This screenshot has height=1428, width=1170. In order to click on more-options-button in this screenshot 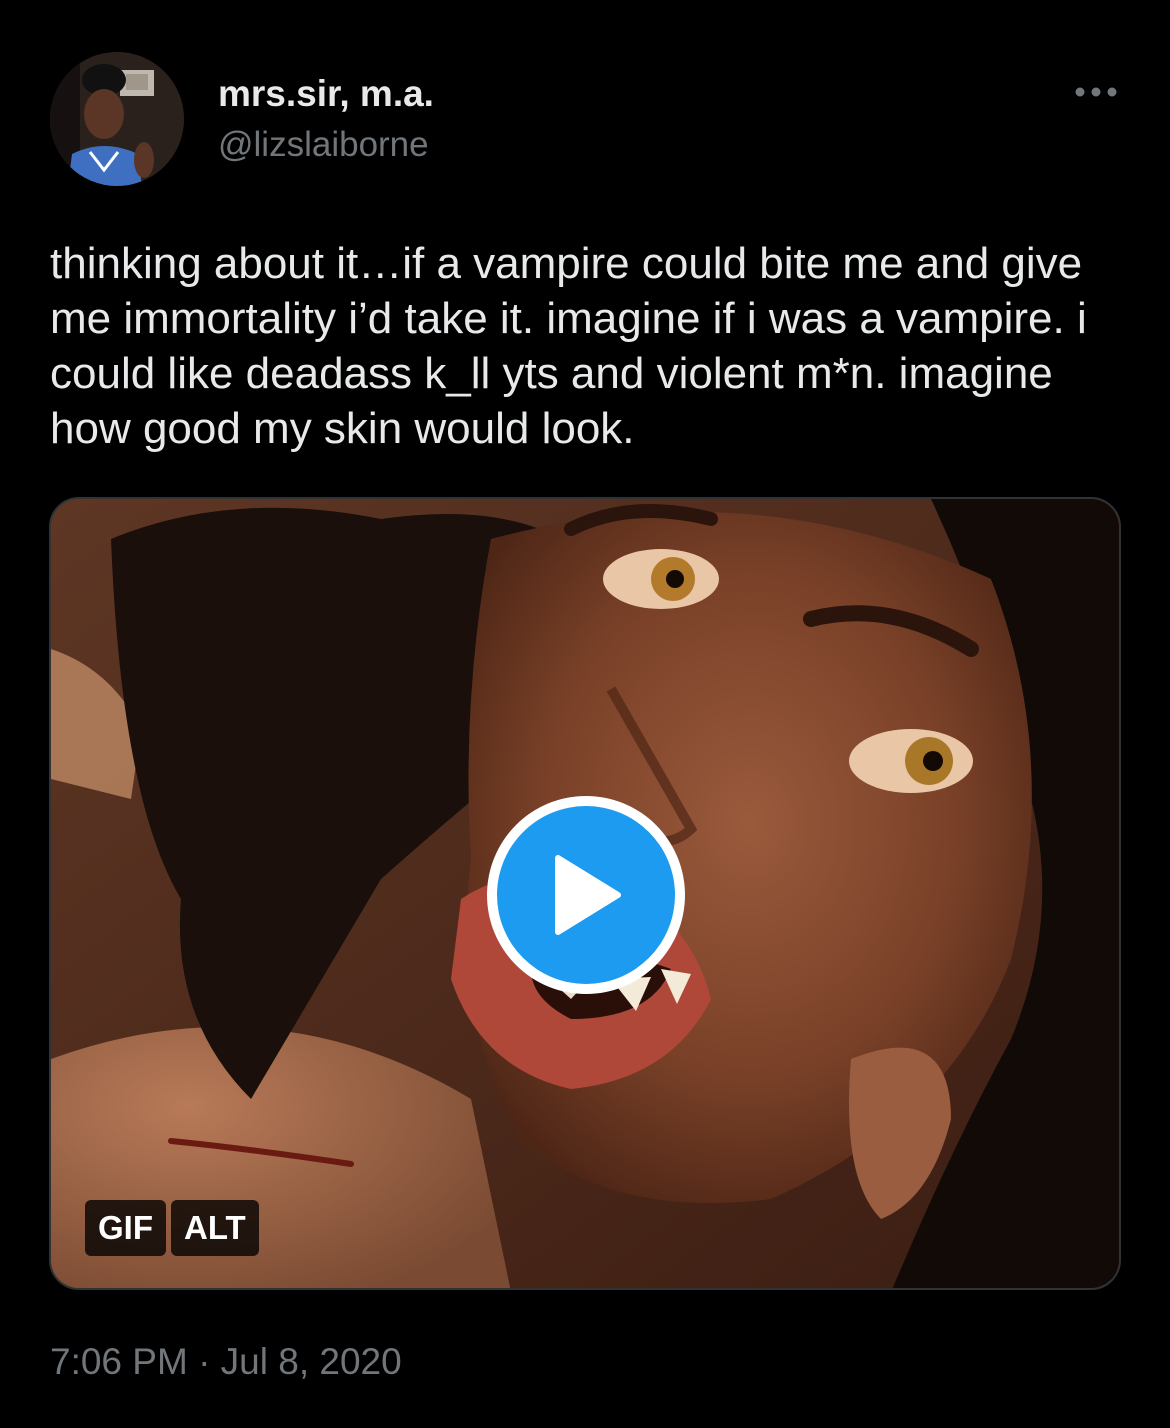, I will do `click(1096, 92)`.